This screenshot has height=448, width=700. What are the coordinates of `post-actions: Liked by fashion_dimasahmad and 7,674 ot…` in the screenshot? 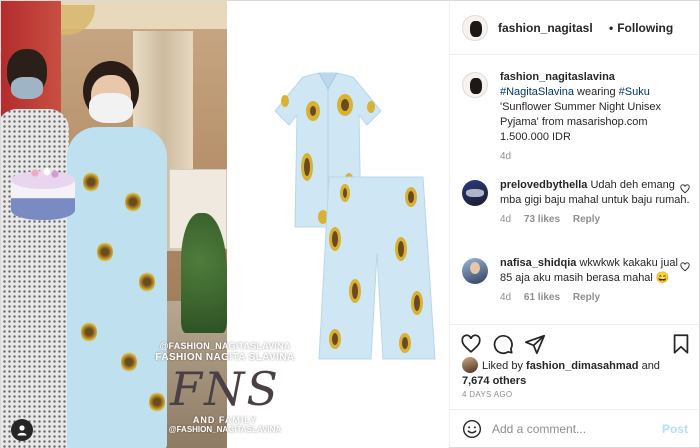 It's located at (575, 385).